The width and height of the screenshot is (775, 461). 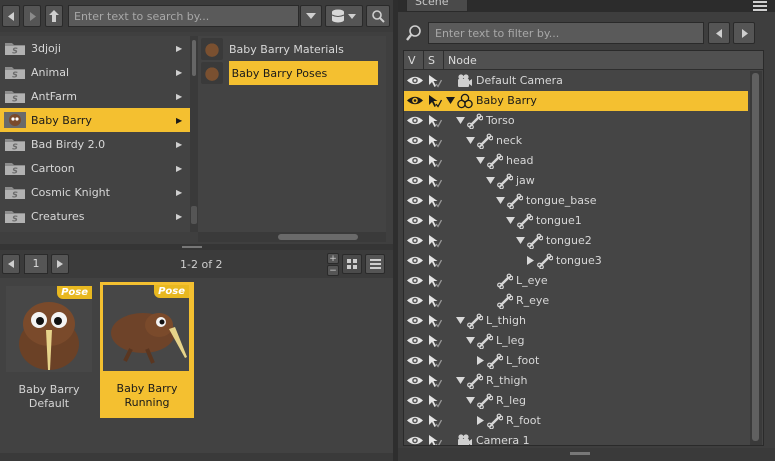 I want to click on scene-node-row: R_eye, so click(x=576, y=301).